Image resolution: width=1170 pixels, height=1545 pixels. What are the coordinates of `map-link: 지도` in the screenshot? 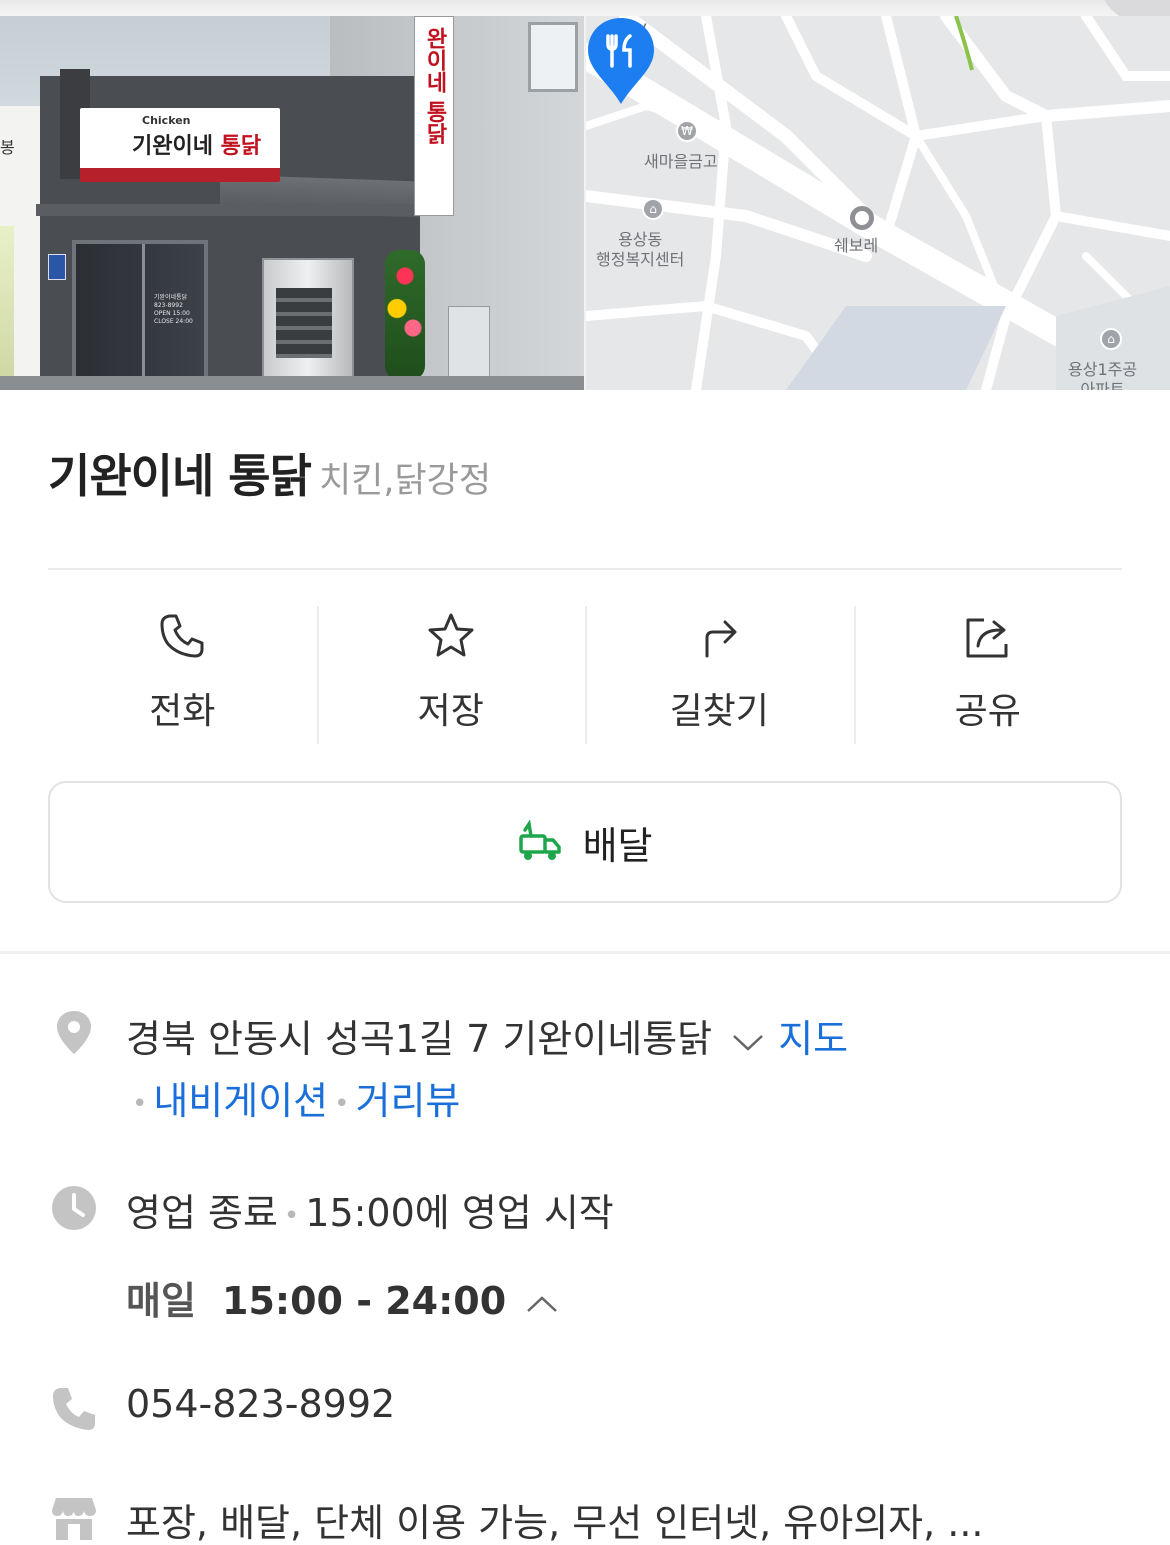 It's located at (813, 1039).